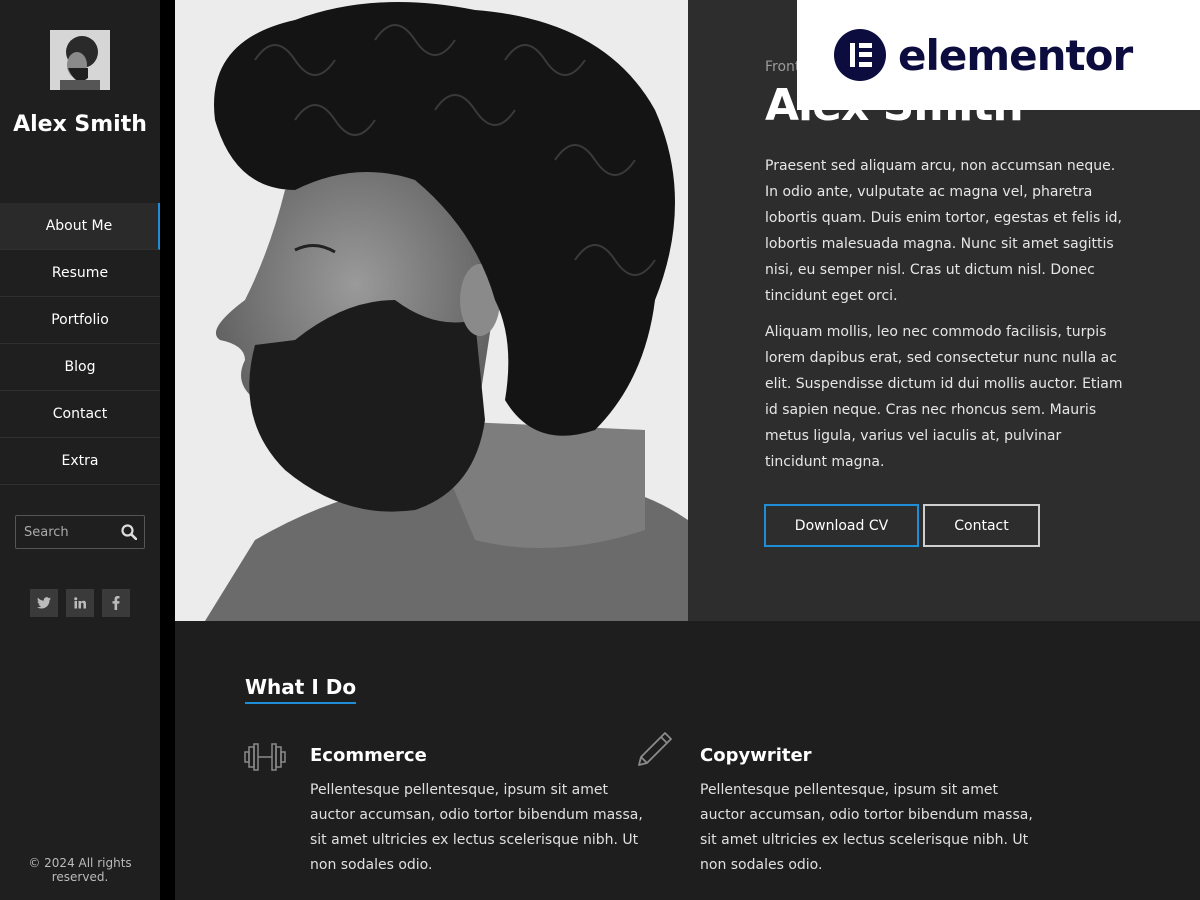 This screenshot has width=1200, height=900. What do you see at coordinates (116, 603) in the screenshot?
I see `facebook-icon` at bounding box center [116, 603].